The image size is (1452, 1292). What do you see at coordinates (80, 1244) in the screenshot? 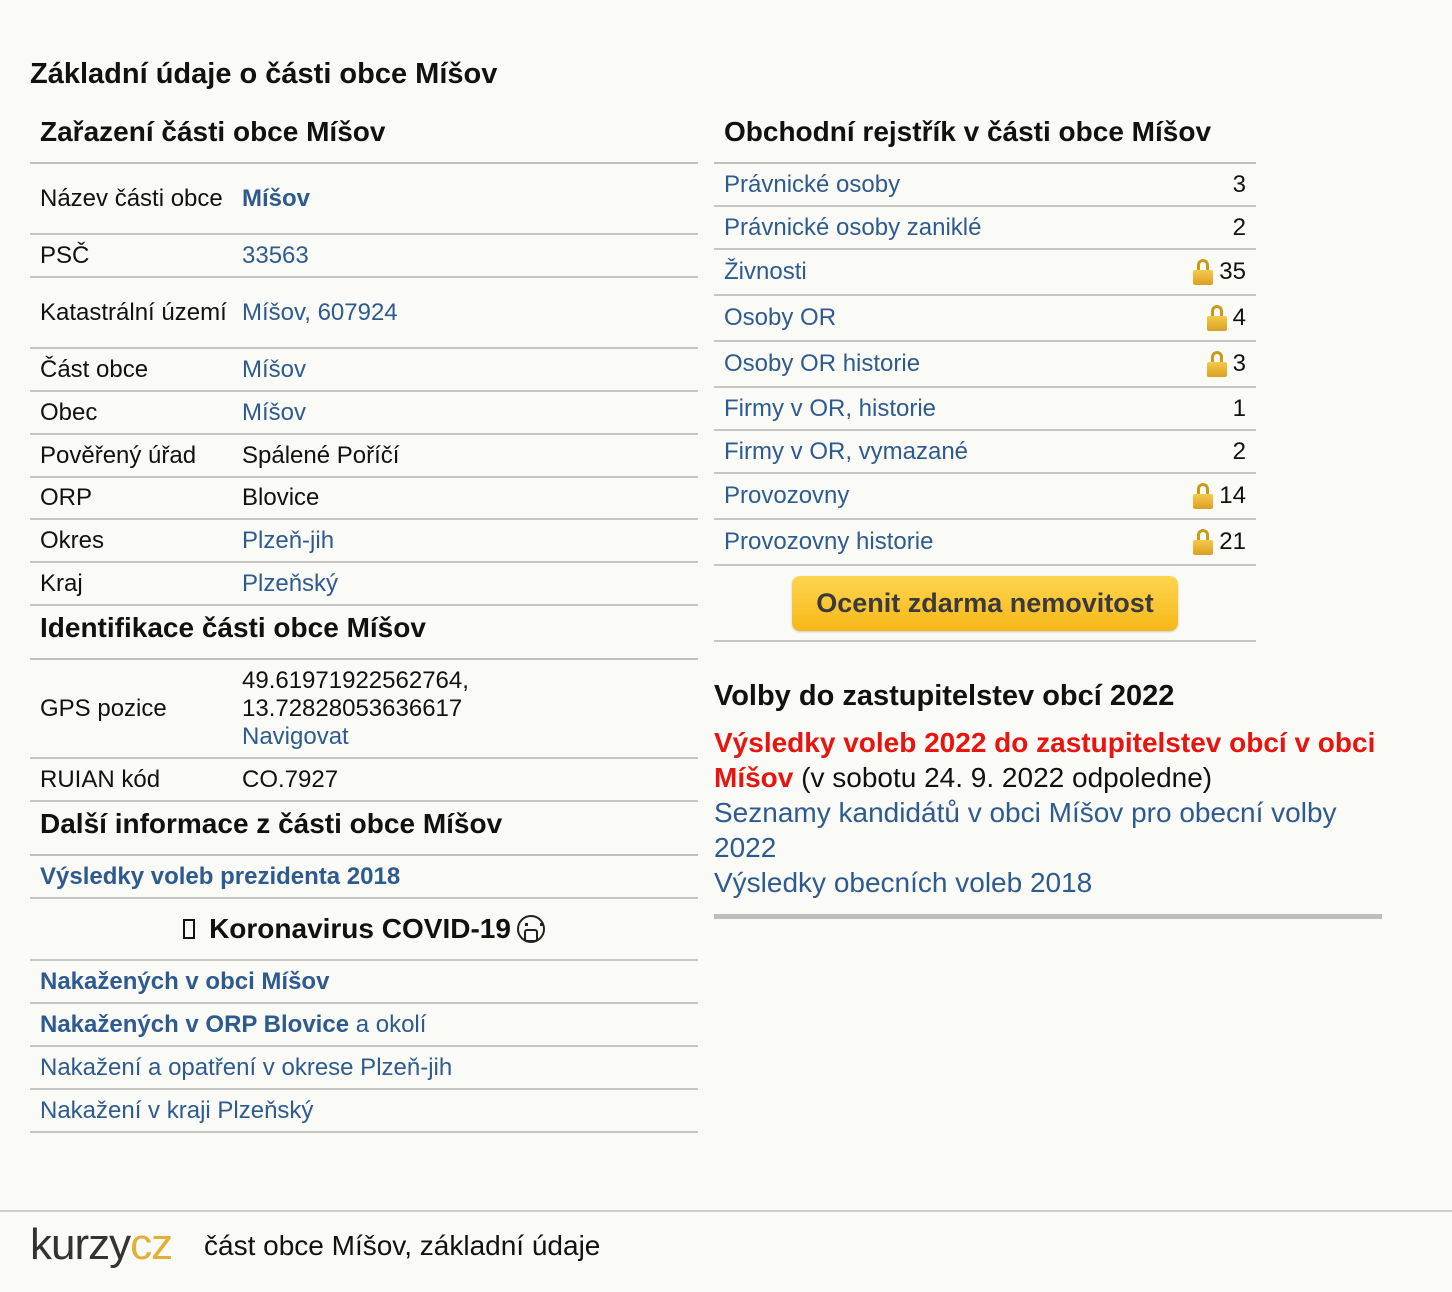
I see `logo-part-a: kurzy` at bounding box center [80, 1244].